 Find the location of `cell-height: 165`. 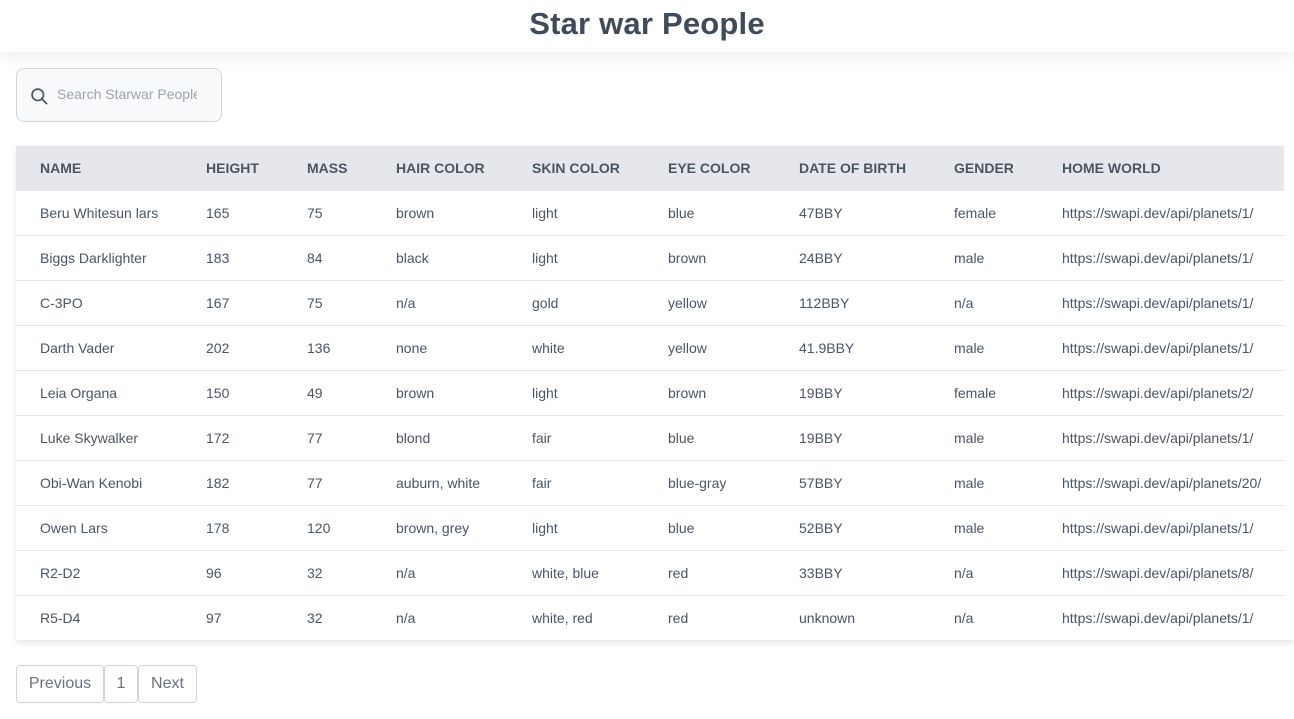

cell-height: 165 is located at coordinates (218, 212).